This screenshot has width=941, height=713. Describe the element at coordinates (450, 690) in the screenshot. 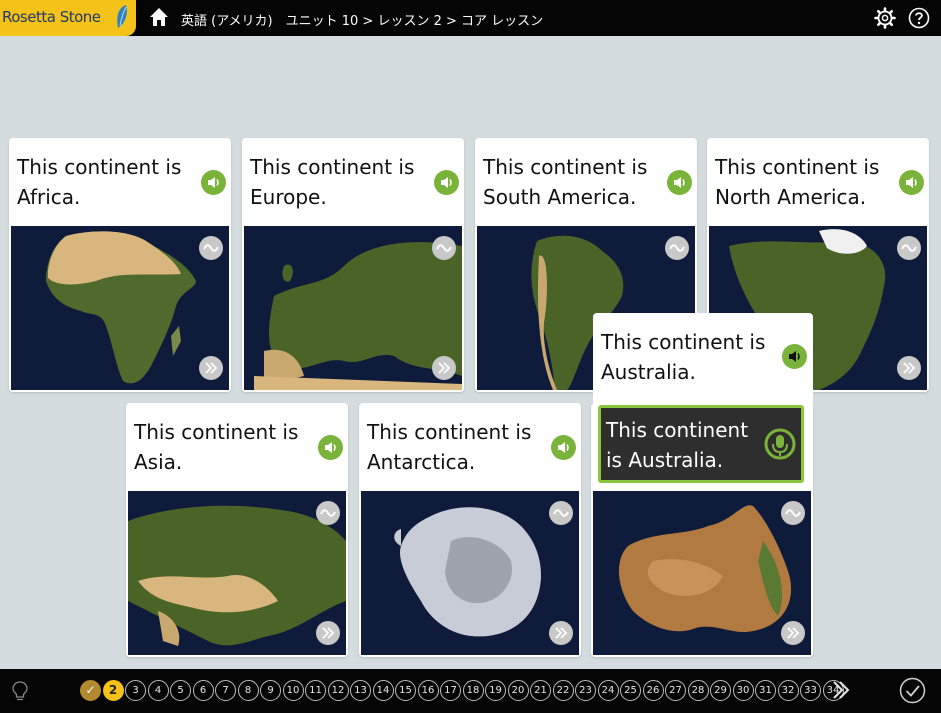

I see `step-17: 17` at that location.